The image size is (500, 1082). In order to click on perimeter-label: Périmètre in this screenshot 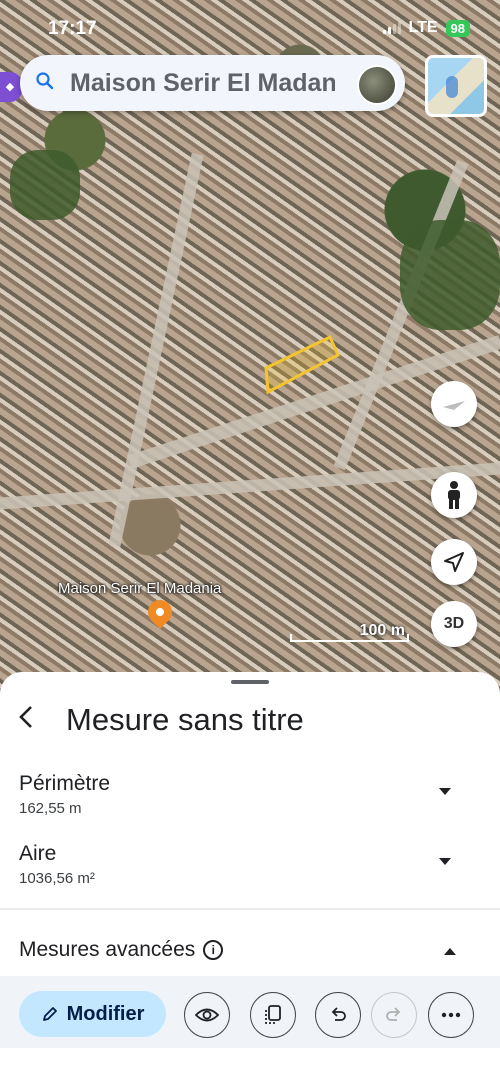, I will do `click(65, 783)`.